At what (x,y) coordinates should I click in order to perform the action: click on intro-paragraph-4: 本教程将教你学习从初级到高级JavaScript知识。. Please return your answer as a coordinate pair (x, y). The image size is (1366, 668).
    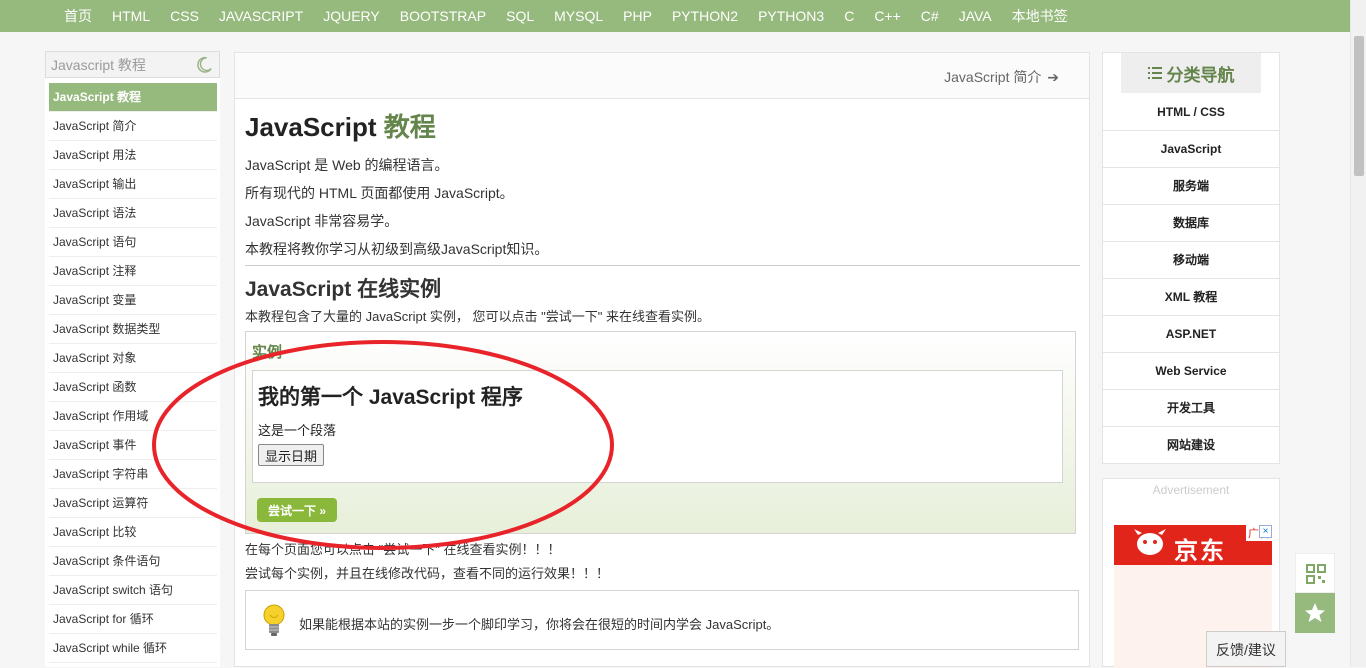
    Looking at the image, I should click on (397, 249).